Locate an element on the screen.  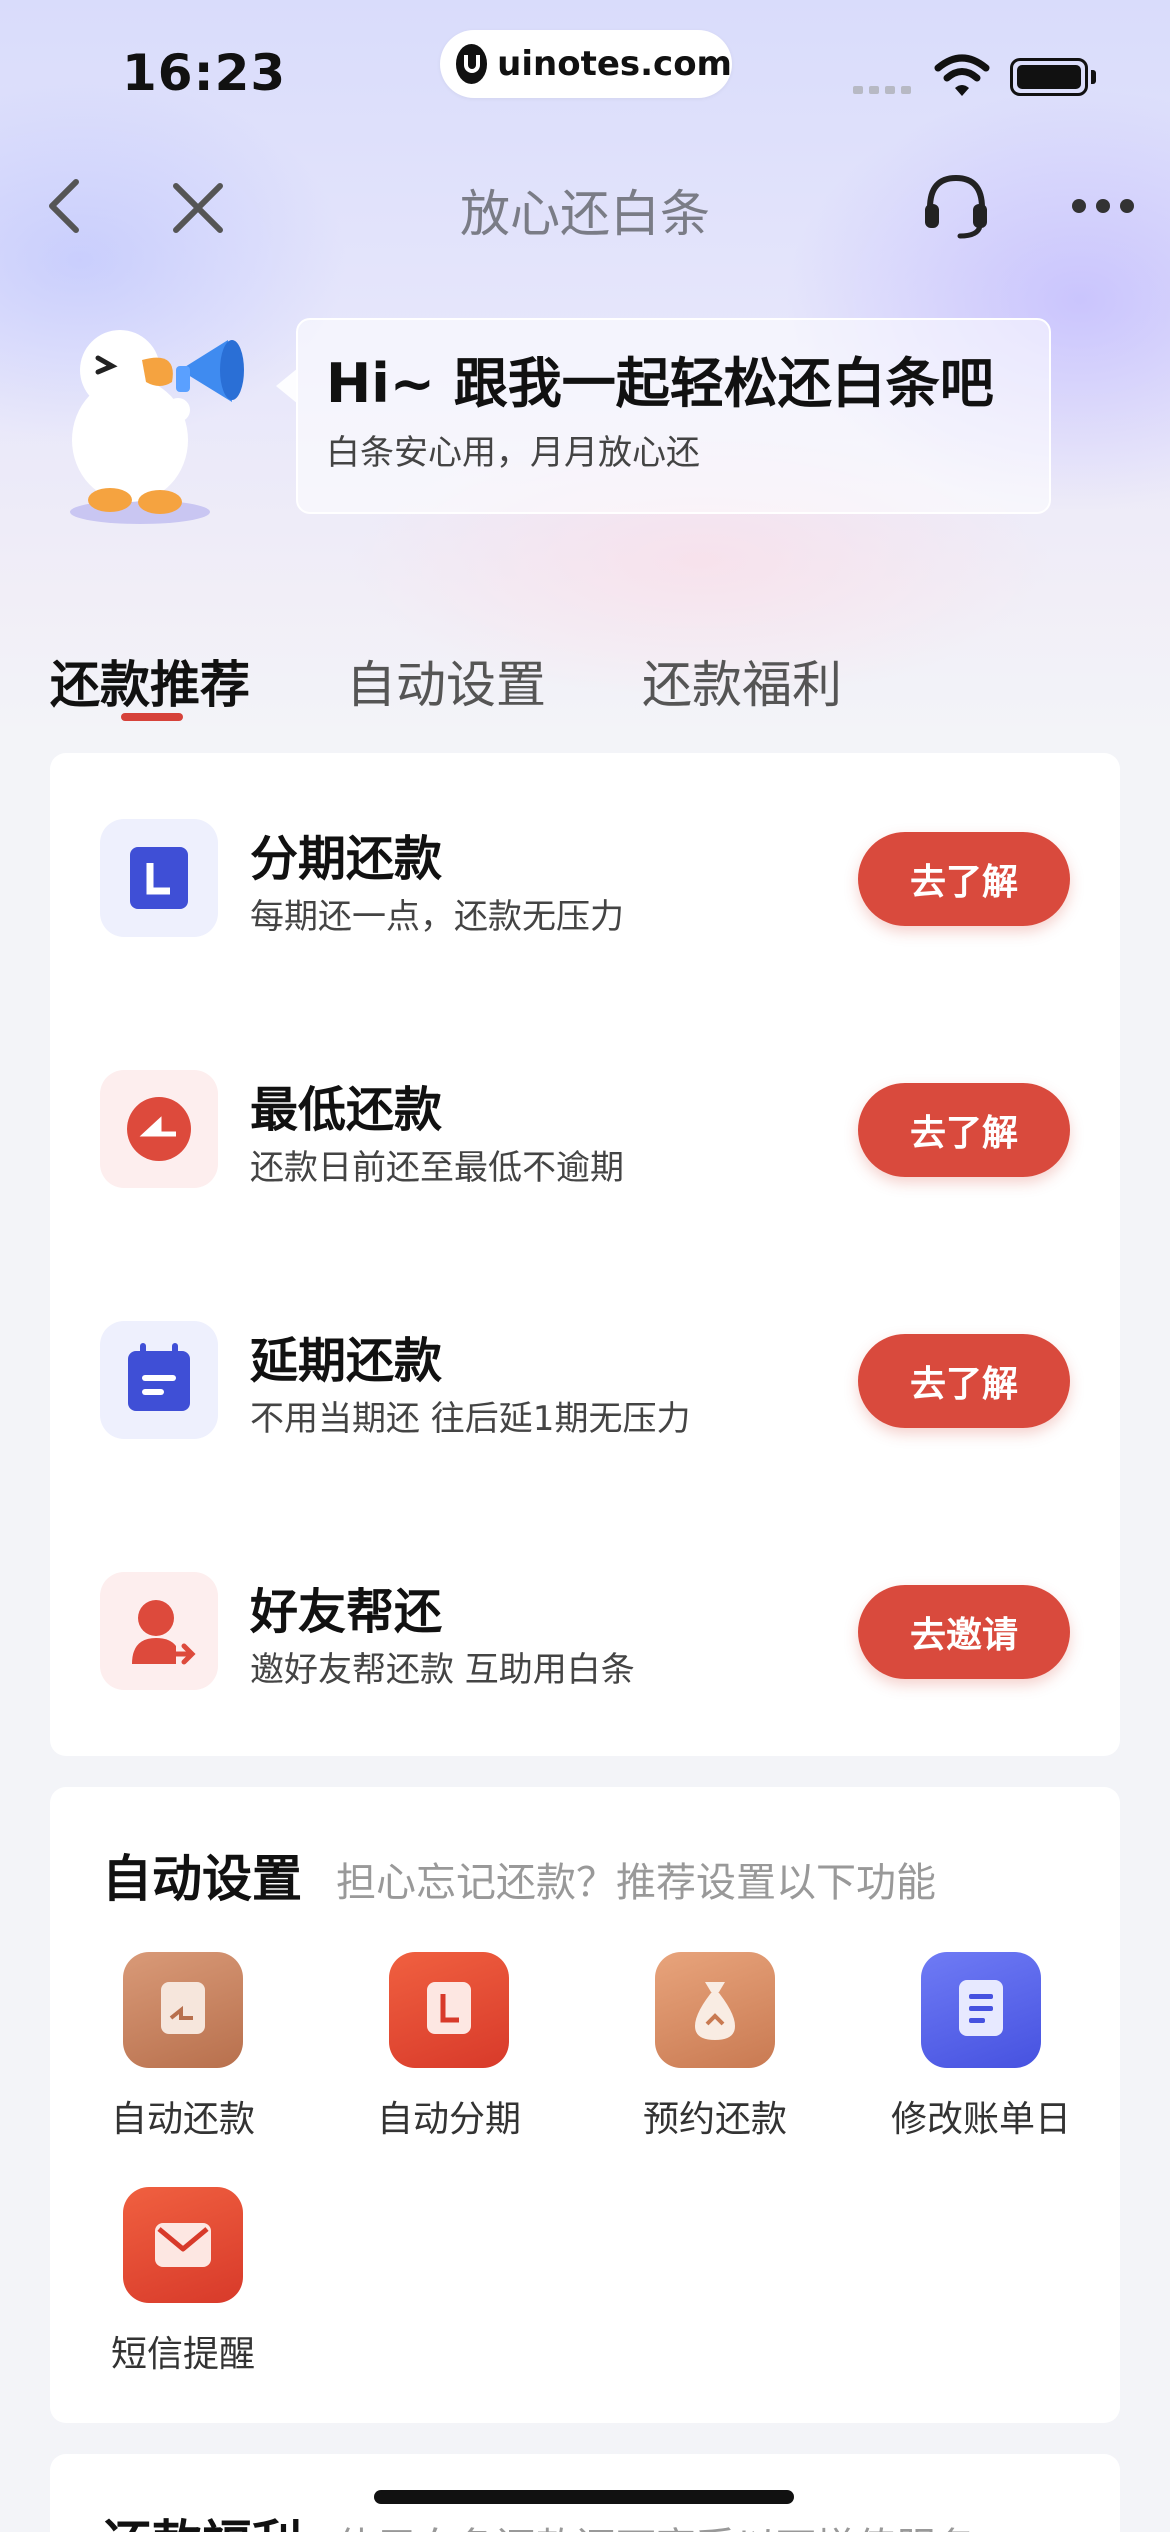
section-header: 自动设置 担心忘记还款？推荐设置以下功能 is located at coordinates (519, 1875).